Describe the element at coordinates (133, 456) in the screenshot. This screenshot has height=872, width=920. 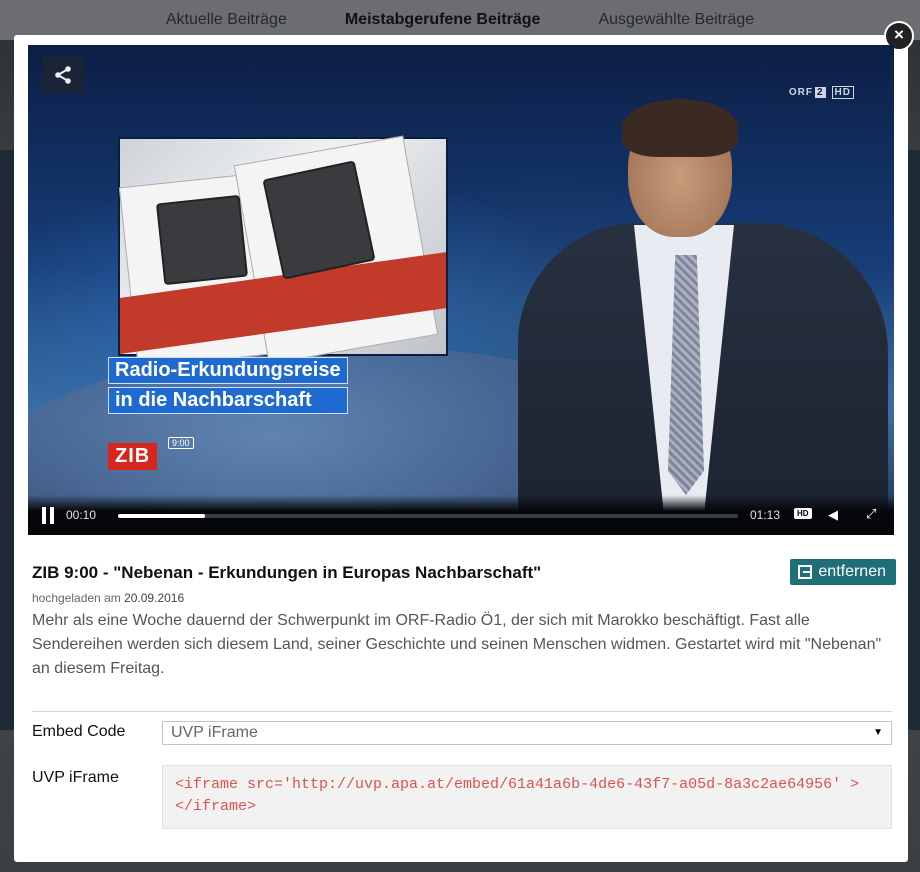
I see `zib-logo: ZIB` at that location.